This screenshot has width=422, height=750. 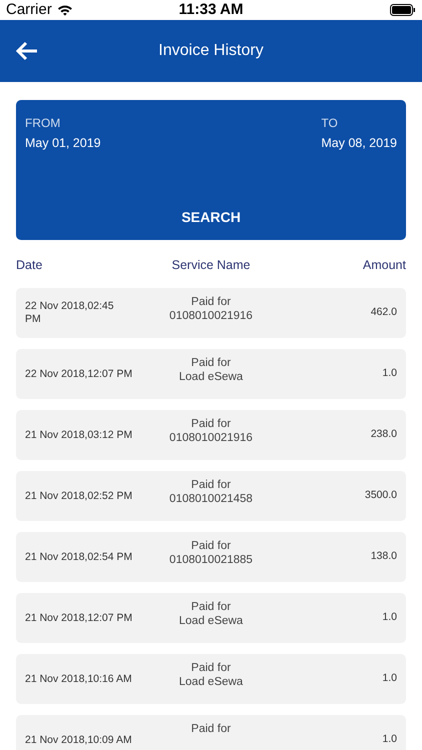 What do you see at coordinates (383, 556) in the screenshot?
I see `amount-text: 138.0` at bounding box center [383, 556].